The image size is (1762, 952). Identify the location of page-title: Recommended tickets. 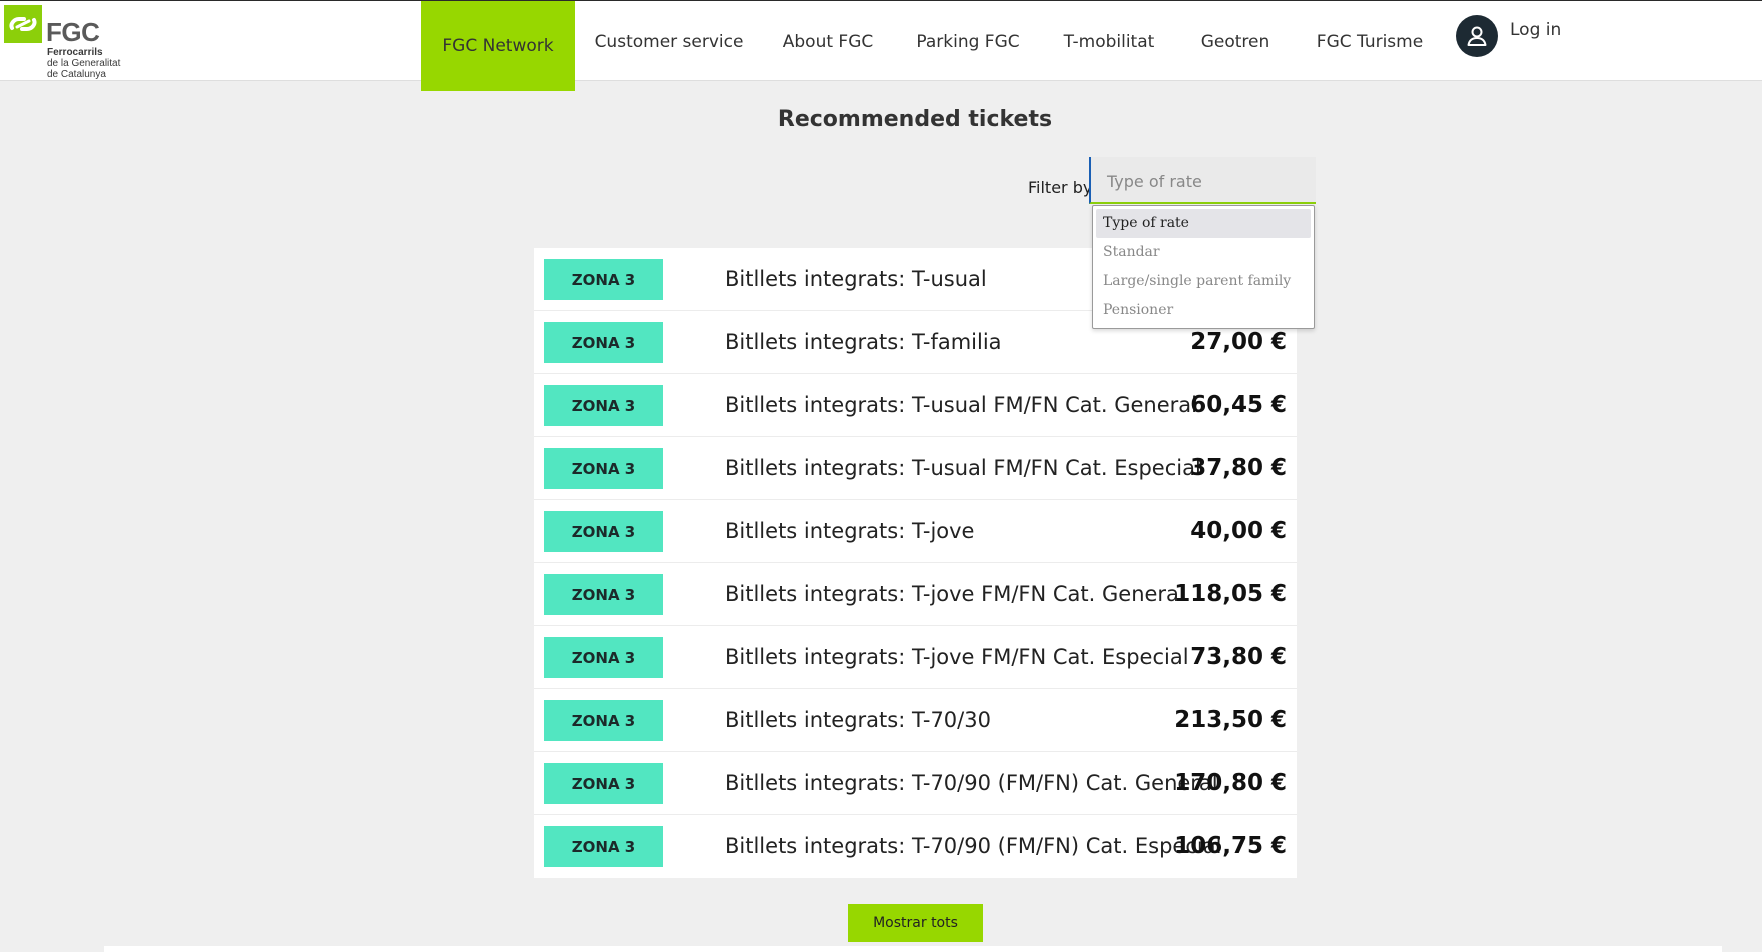
(915, 119).